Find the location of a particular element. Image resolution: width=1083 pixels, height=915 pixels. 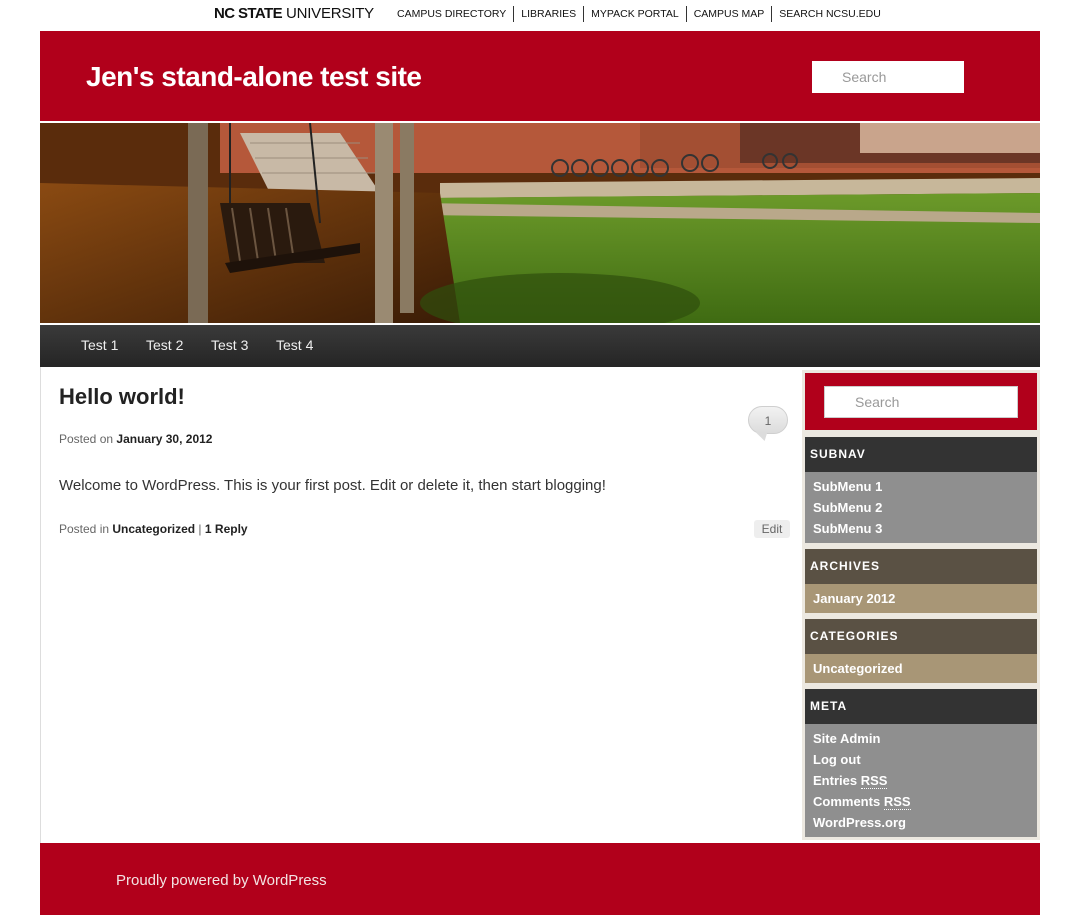

archives-heading: ARCHIVES is located at coordinates (921, 566).